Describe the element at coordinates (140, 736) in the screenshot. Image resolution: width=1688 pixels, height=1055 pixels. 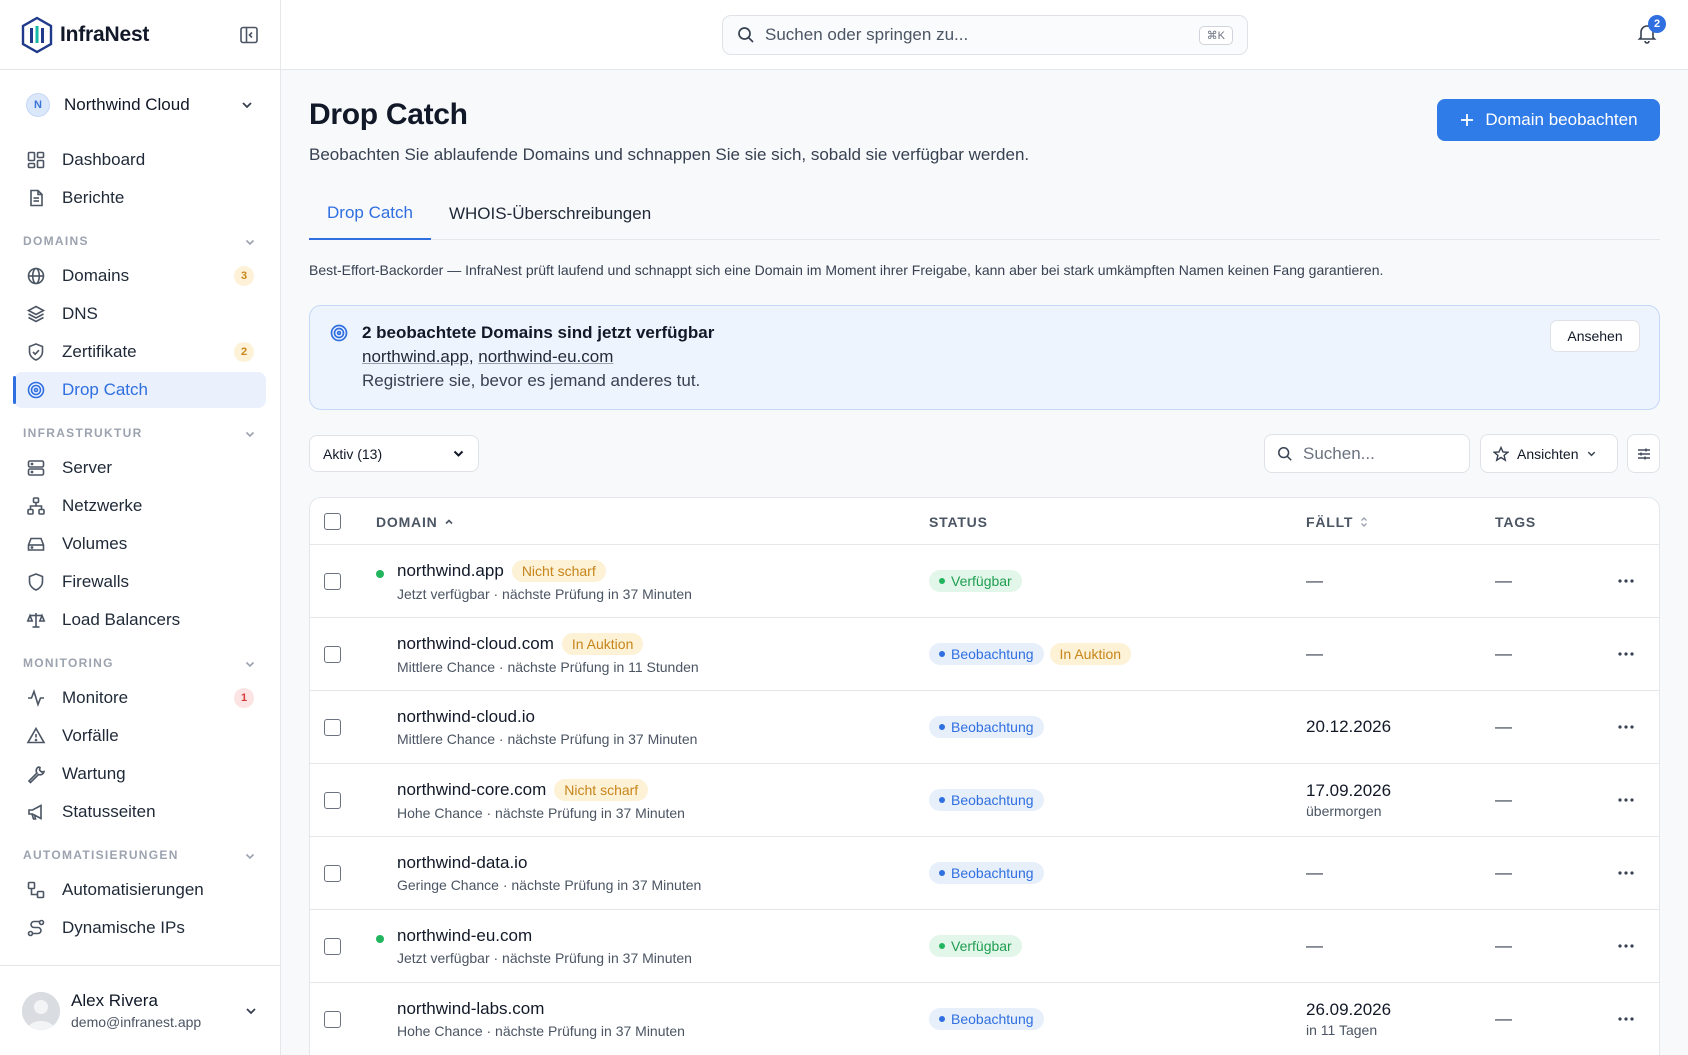
I see `sidebar-item-vorfaelle: Vorfälle` at that location.